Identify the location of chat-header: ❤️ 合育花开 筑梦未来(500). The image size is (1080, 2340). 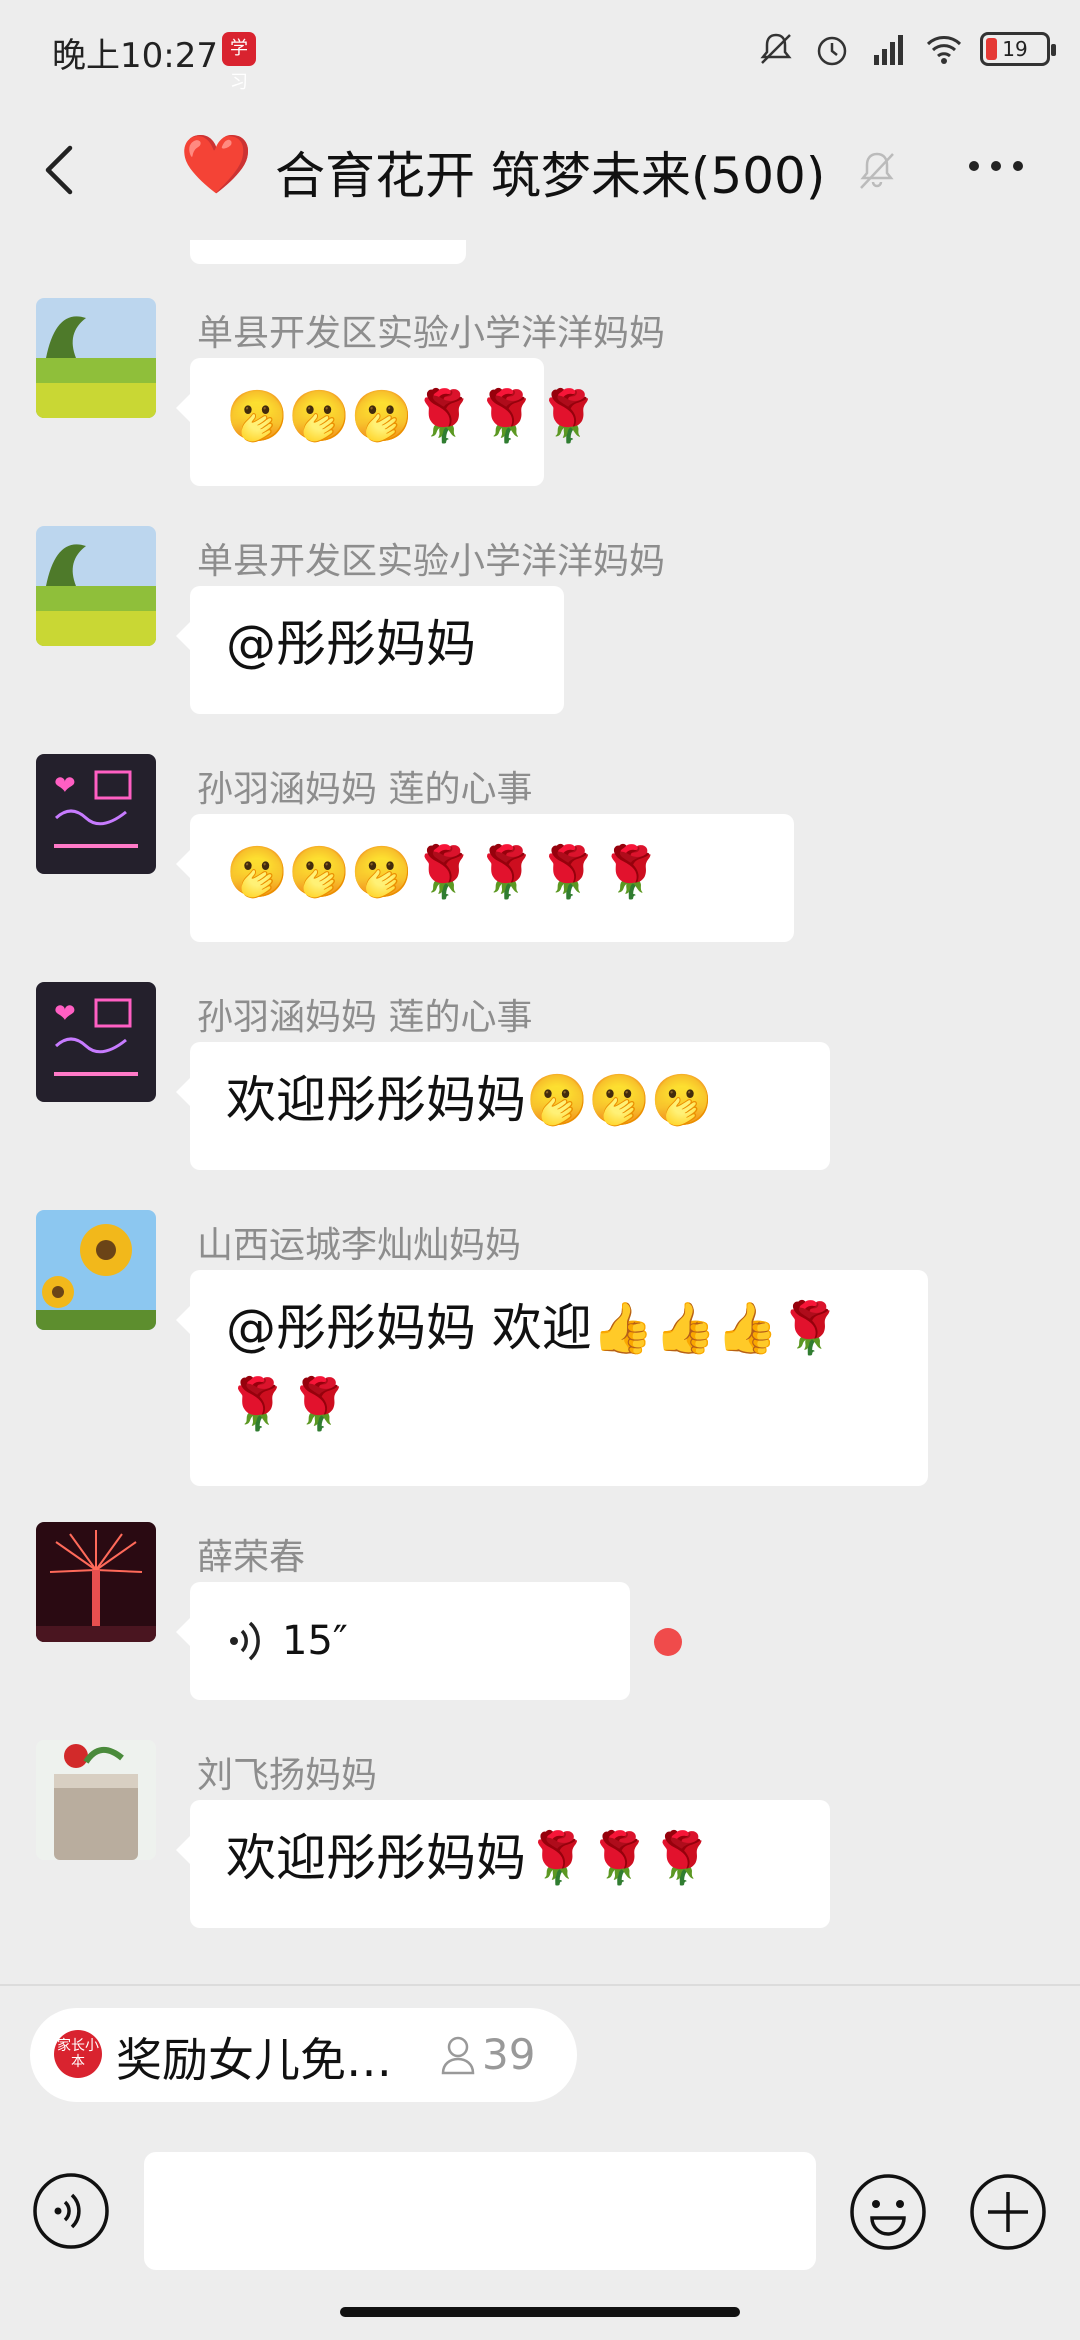
(540, 170).